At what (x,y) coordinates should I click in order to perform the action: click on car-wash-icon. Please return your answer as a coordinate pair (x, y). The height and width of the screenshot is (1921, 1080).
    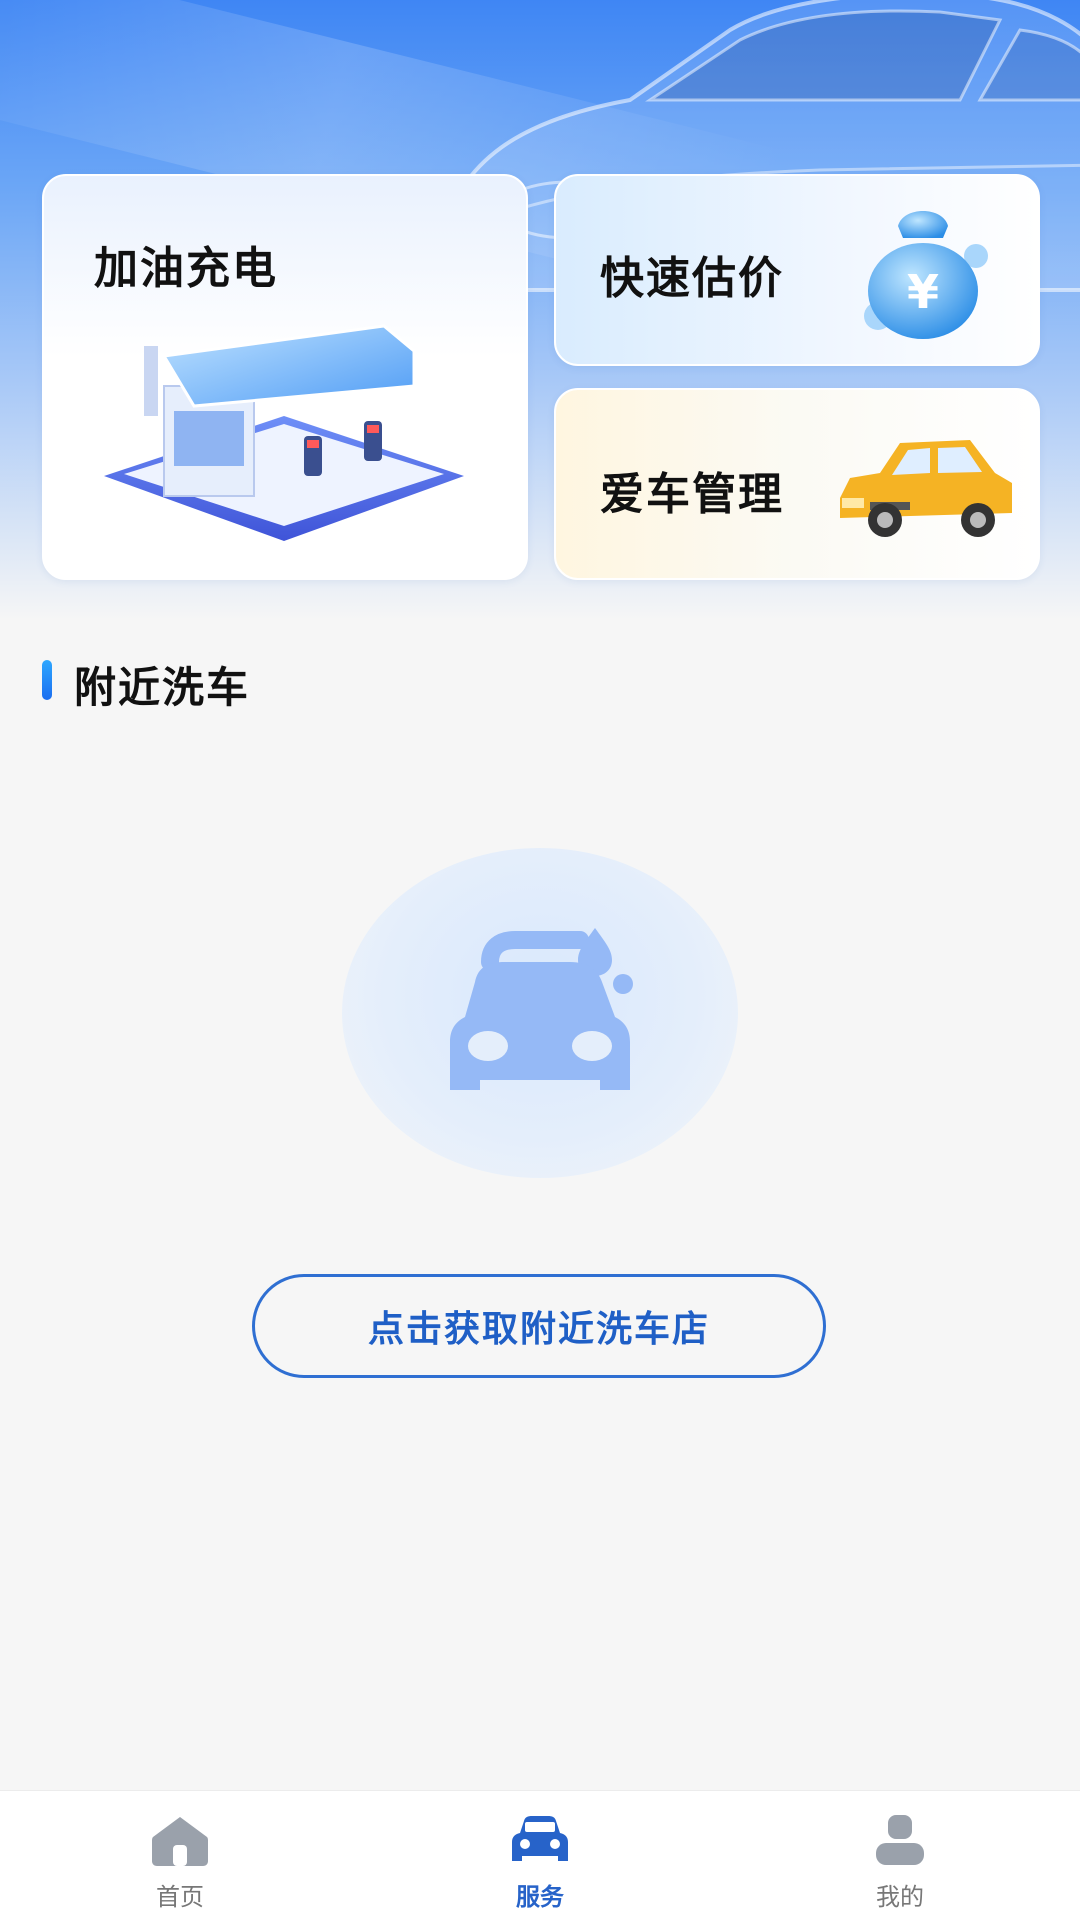
    Looking at the image, I should click on (541, 1009).